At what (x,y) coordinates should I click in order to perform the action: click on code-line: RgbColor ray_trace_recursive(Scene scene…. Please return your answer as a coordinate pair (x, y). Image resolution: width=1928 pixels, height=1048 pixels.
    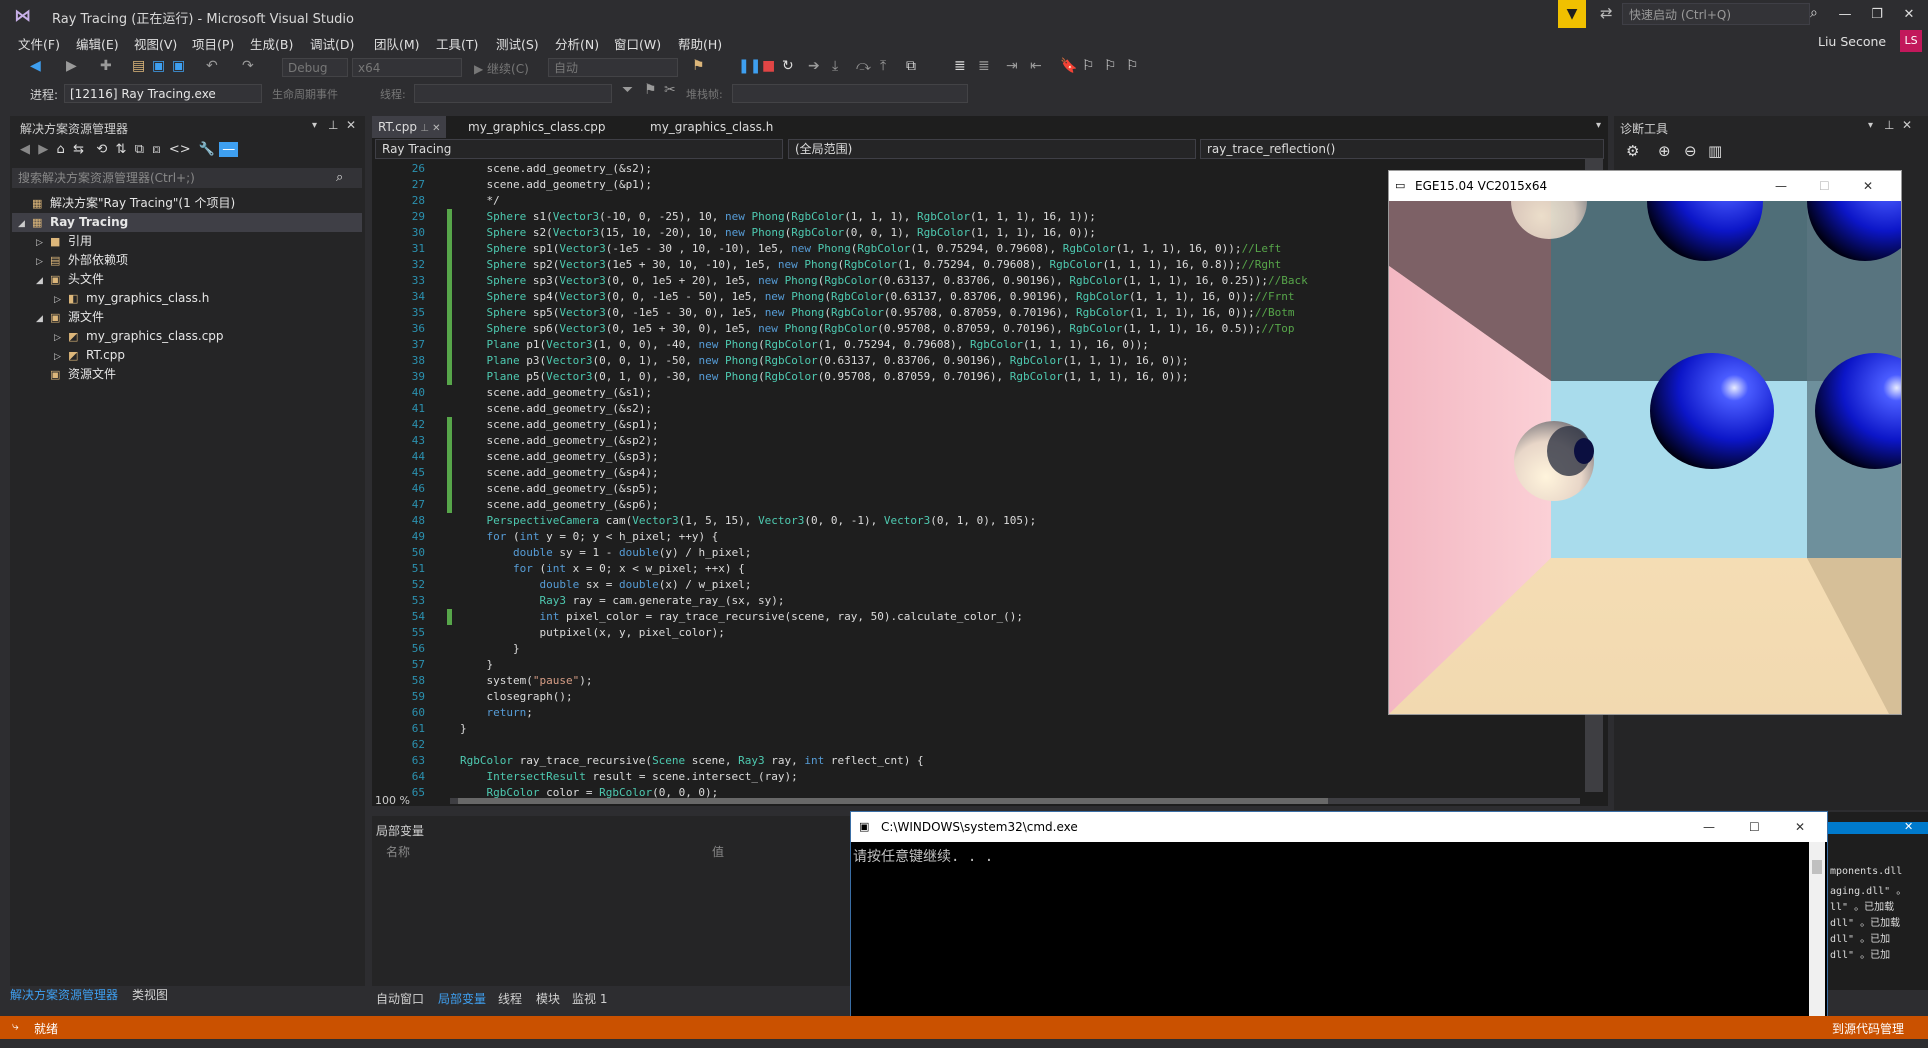
    Looking at the image, I should click on (692, 761).